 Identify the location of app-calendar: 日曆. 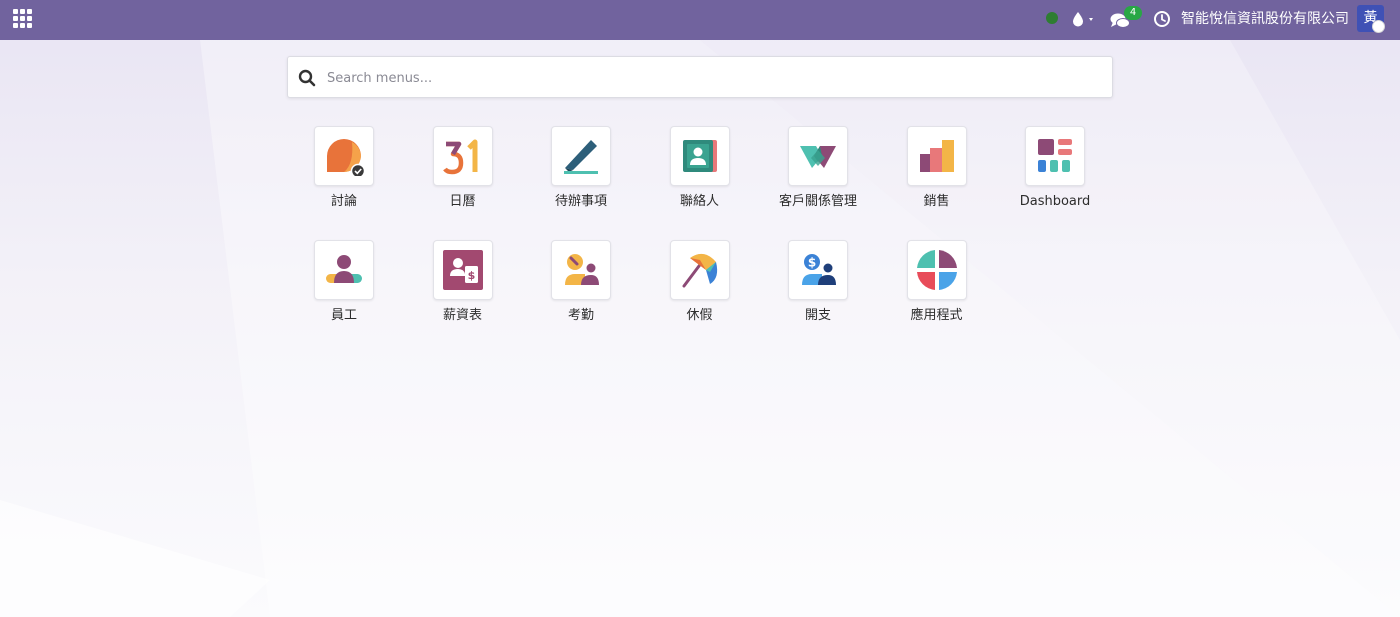
(463, 175).